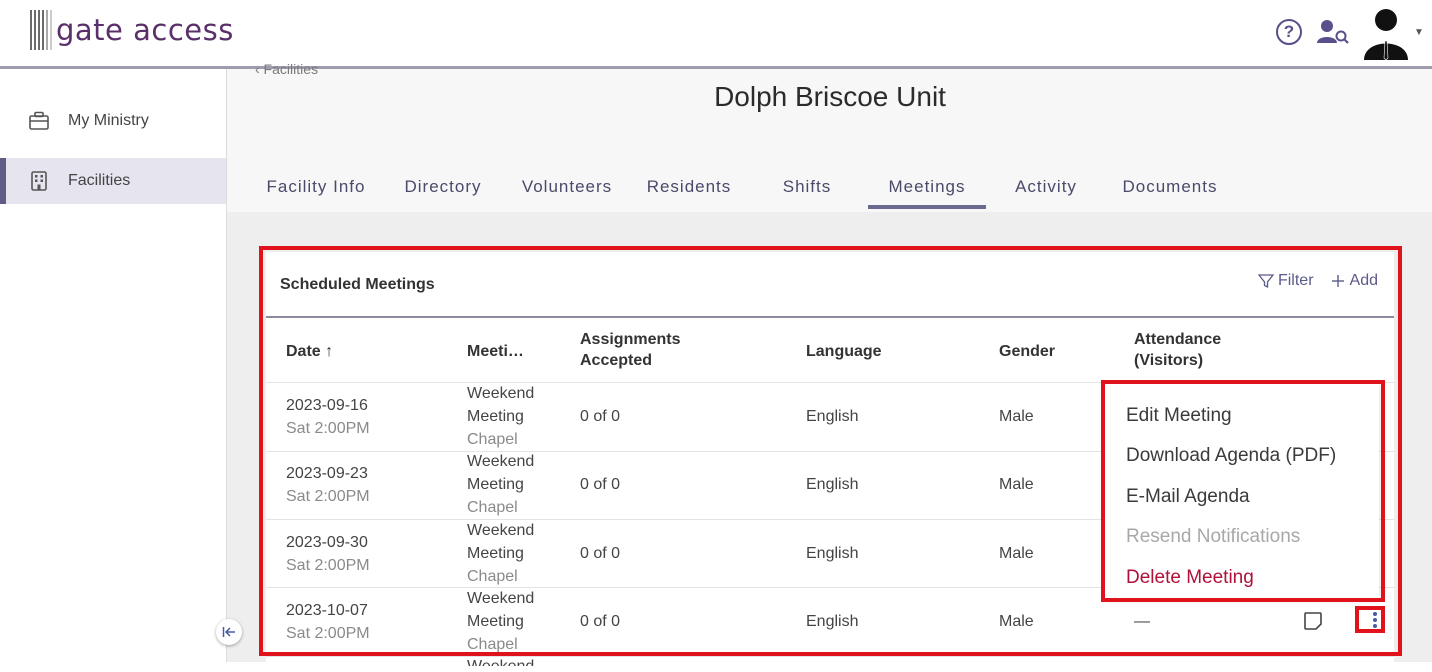 This screenshot has width=1432, height=672. Describe the element at coordinates (1370, 619) in the screenshot. I see `highlight-box-more-button` at that location.